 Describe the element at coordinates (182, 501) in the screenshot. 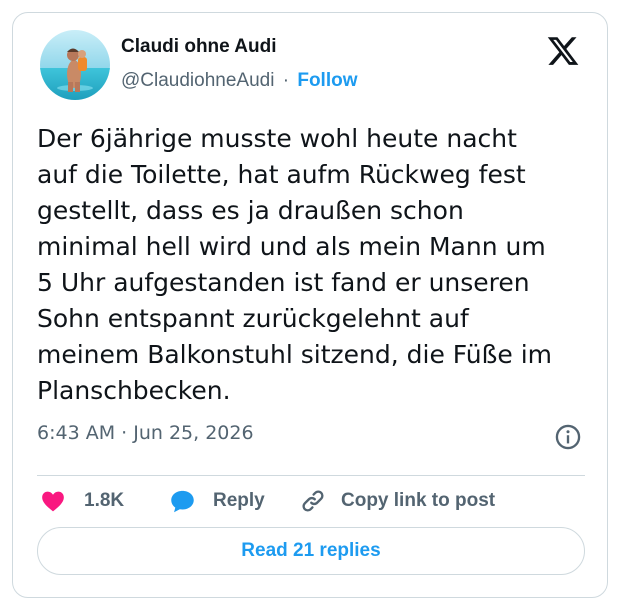

I see `speech-bubble-icon` at that location.